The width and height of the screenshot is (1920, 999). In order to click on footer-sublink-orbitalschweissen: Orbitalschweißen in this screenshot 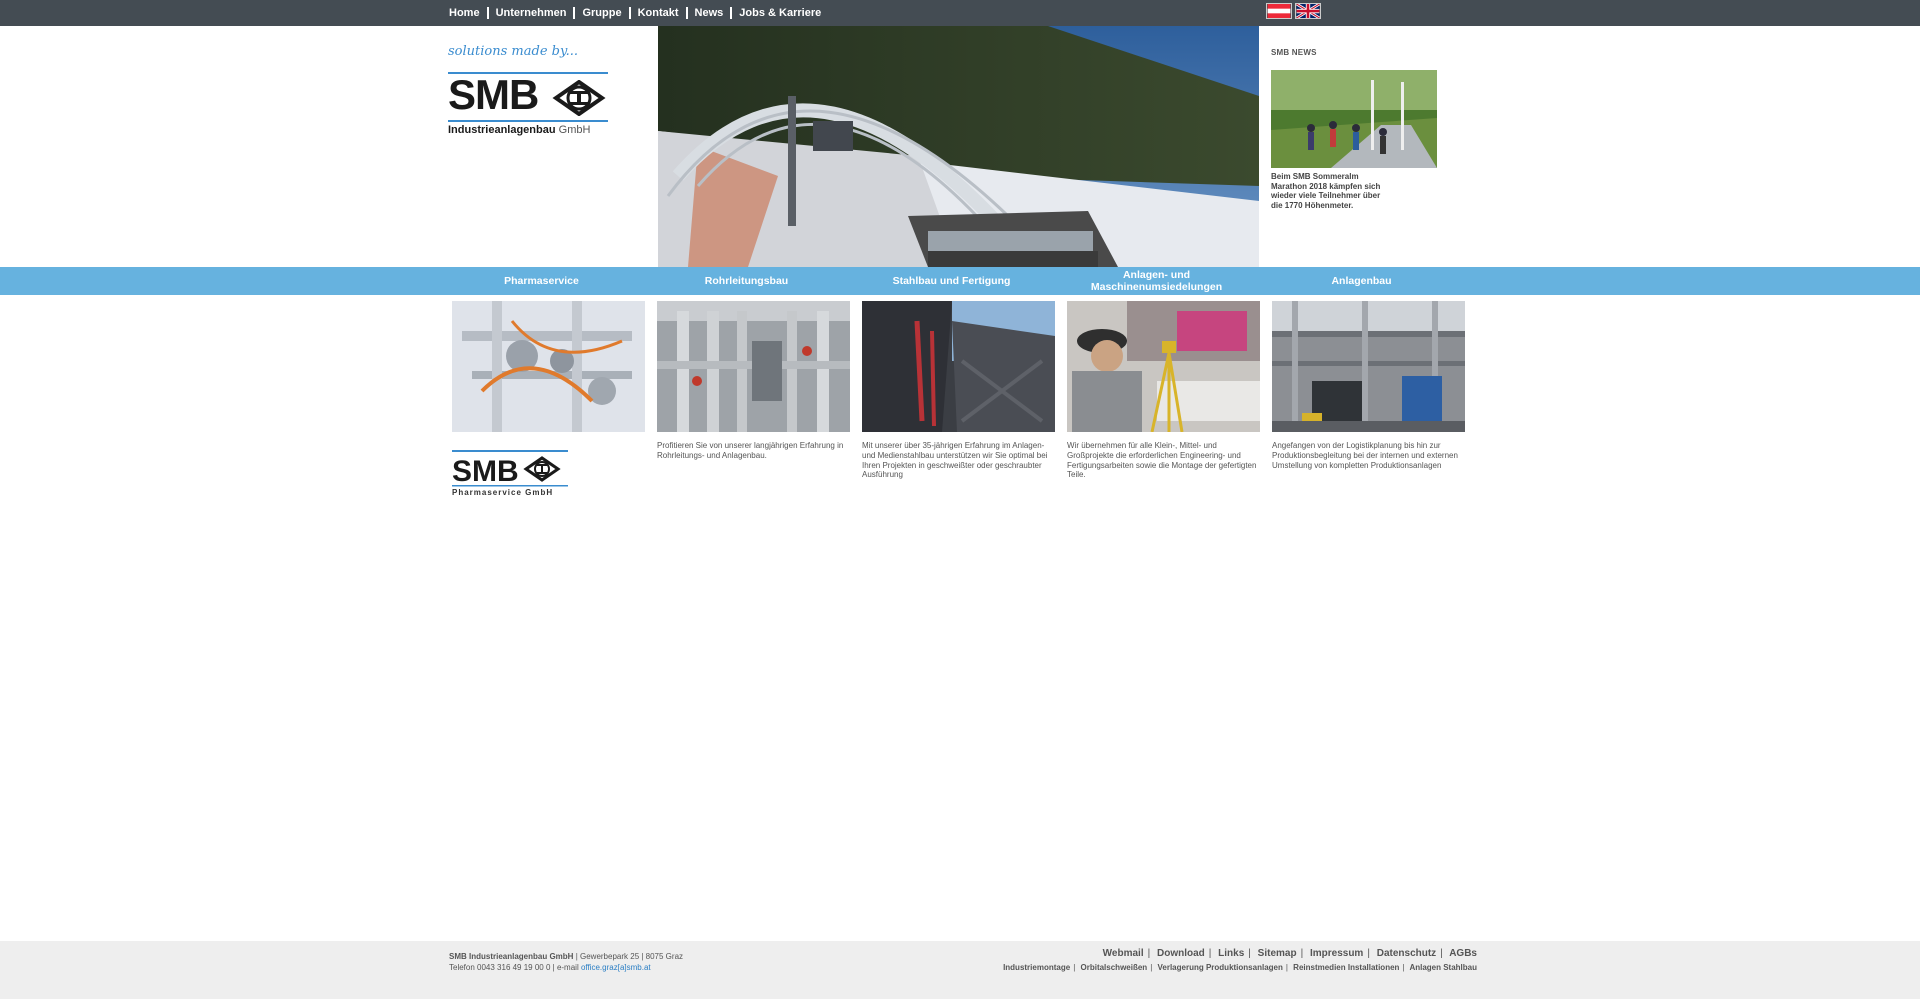, I will do `click(1114, 967)`.